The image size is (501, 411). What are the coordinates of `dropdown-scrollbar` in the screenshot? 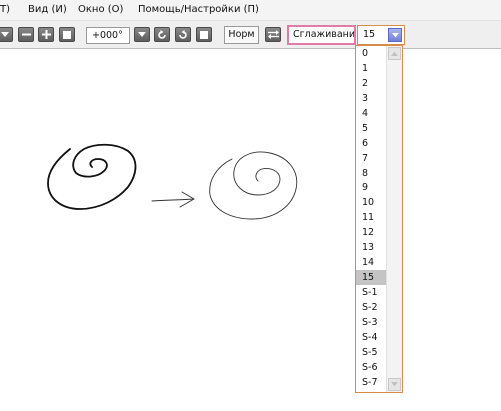 It's located at (394, 219).